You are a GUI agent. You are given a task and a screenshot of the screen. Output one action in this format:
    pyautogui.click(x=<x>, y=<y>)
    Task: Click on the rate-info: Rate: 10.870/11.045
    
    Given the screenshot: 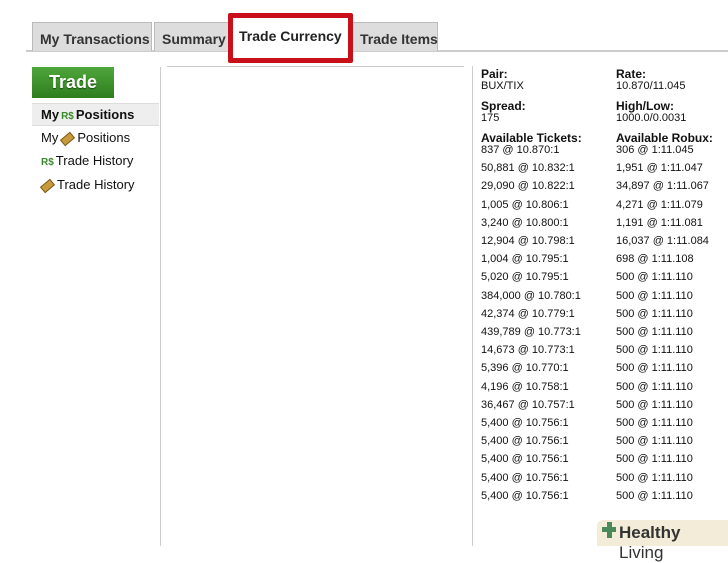 What is the action you would take?
    pyautogui.click(x=651, y=79)
    